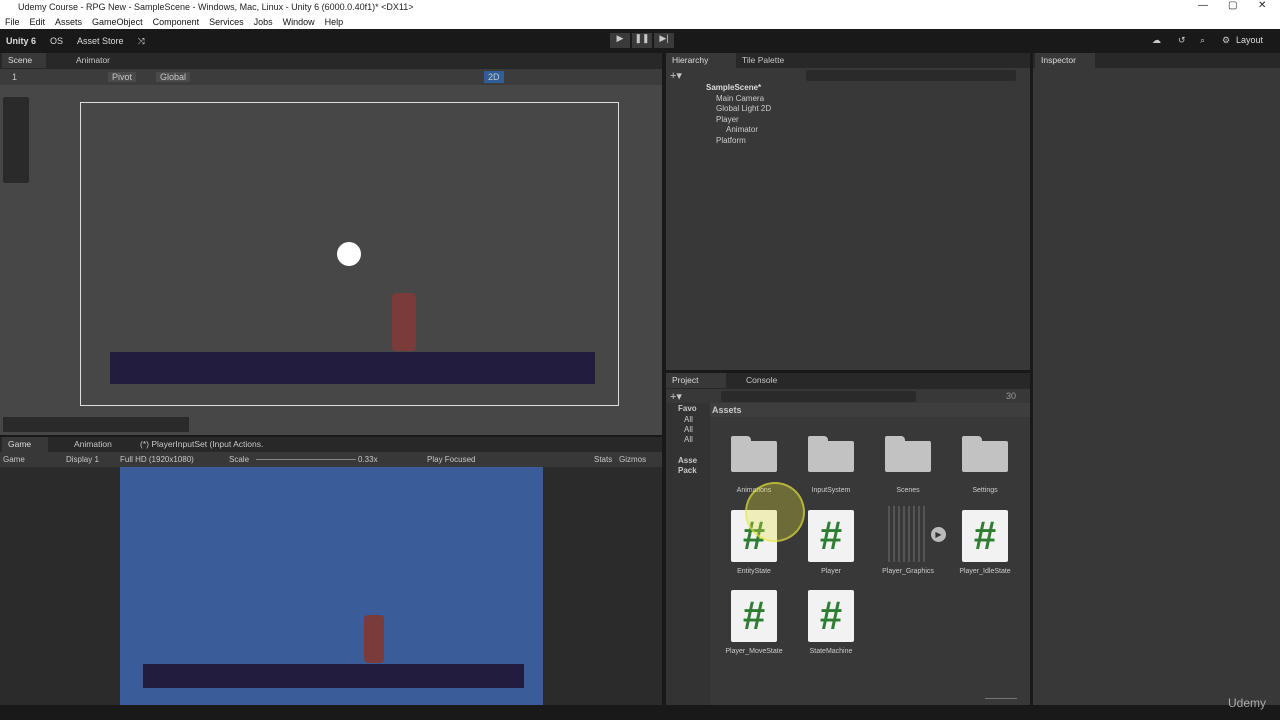 The width and height of the screenshot is (1280, 720). I want to click on asset-settings: Settings, so click(985, 490).